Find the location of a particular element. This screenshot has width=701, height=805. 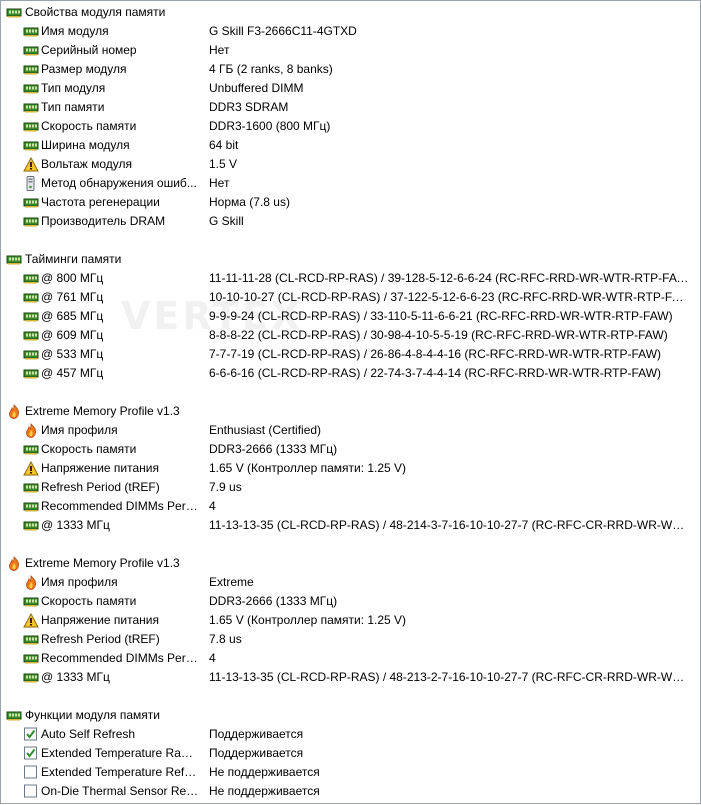

property-row: Вольтаж модуля 1.5 V is located at coordinates (350, 164).